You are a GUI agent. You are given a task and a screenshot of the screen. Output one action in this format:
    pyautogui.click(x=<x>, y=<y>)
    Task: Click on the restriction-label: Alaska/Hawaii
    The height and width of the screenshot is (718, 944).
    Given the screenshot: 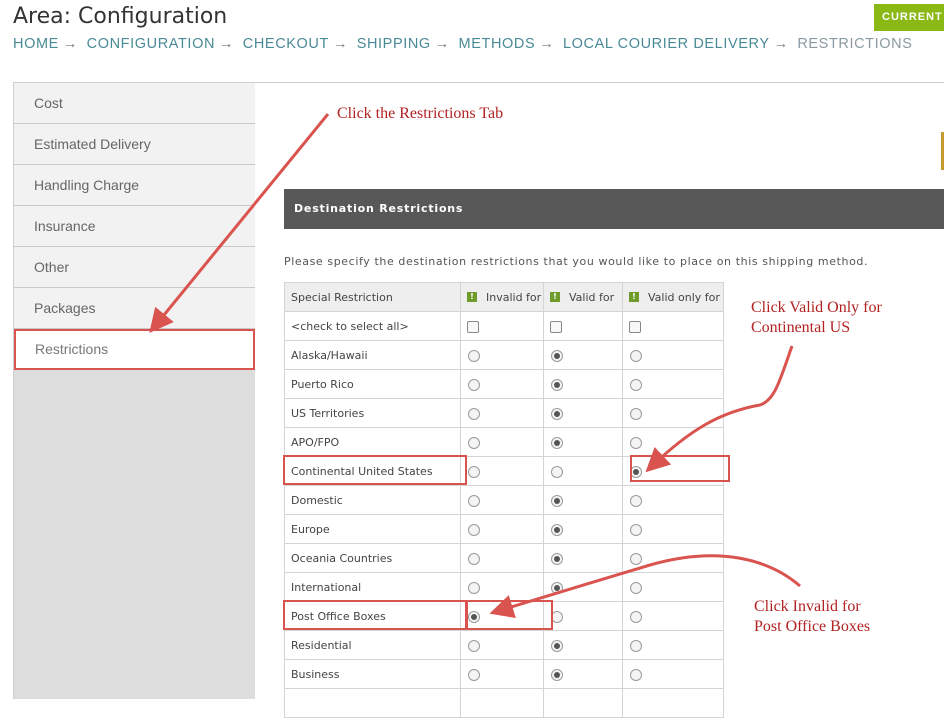 What is the action you would take?
    pyautogui.click(x=372, y=355)
    